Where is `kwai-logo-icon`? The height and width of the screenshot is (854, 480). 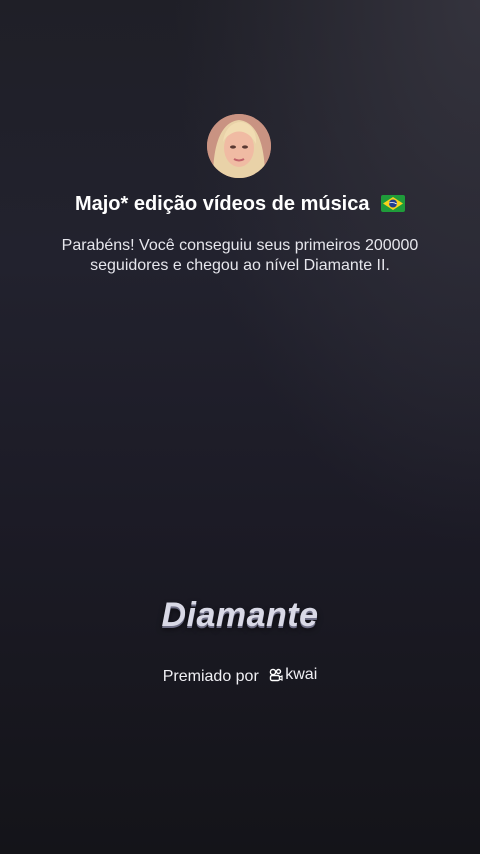
kwai-logo-icon is located at coordinates (276, 675).